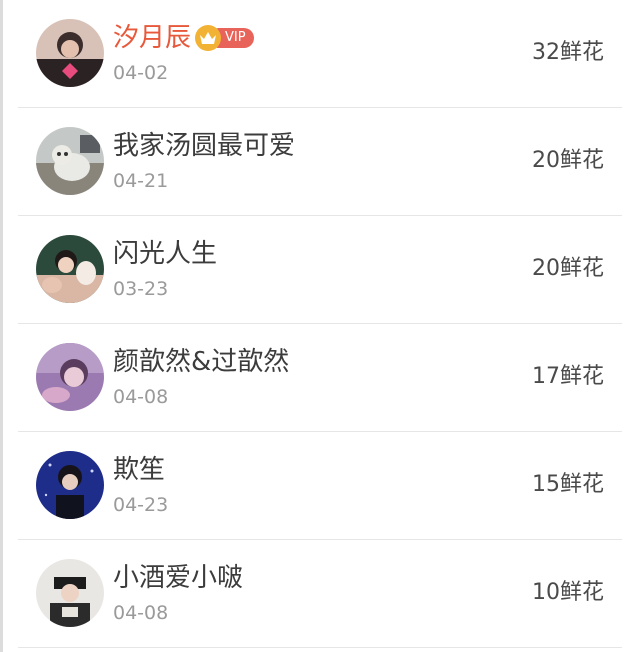 The height and width of the screenshot is (652, 640). I want to click on flower-count: 32鲜花, so click(568, 52).